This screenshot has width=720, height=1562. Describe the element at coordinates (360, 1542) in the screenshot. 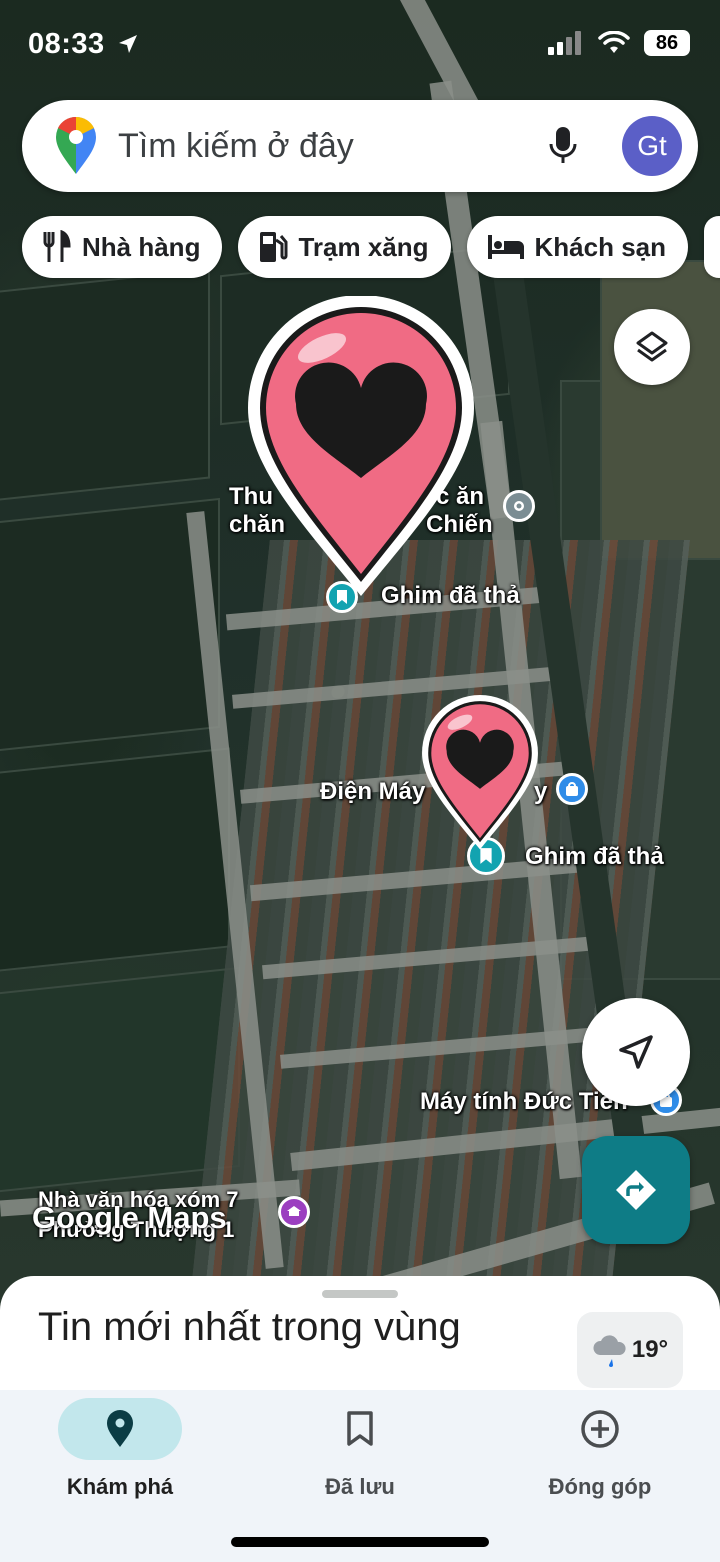

I see `home-indicator` at that location.